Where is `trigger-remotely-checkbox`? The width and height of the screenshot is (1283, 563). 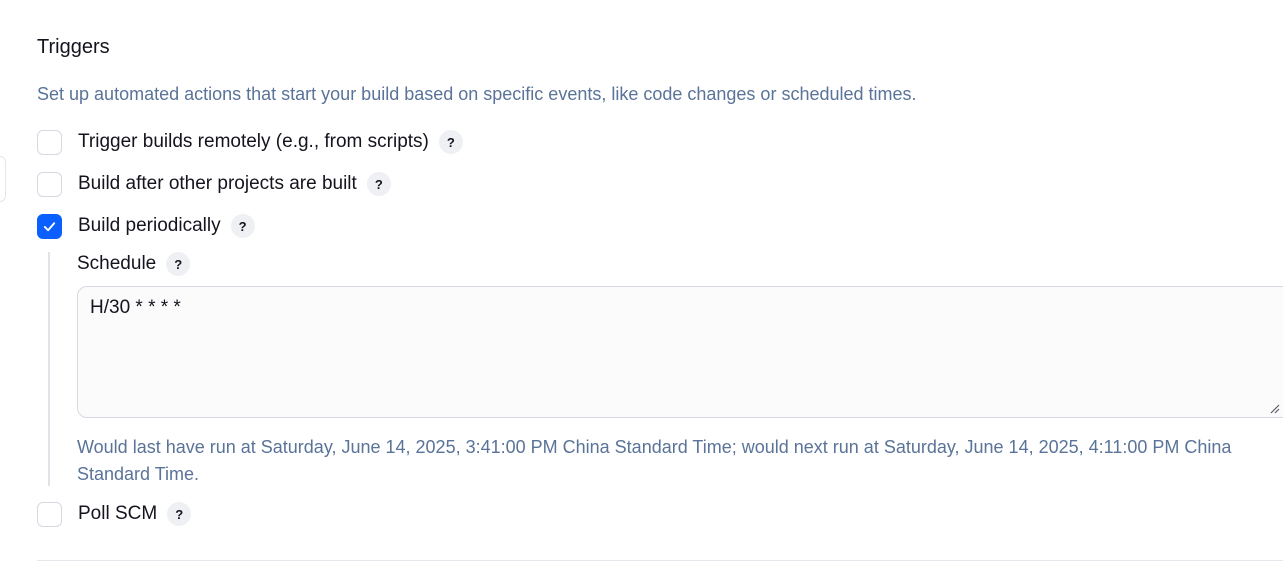 trigger-remotely-checkbox is located at coordinates (49, 142).